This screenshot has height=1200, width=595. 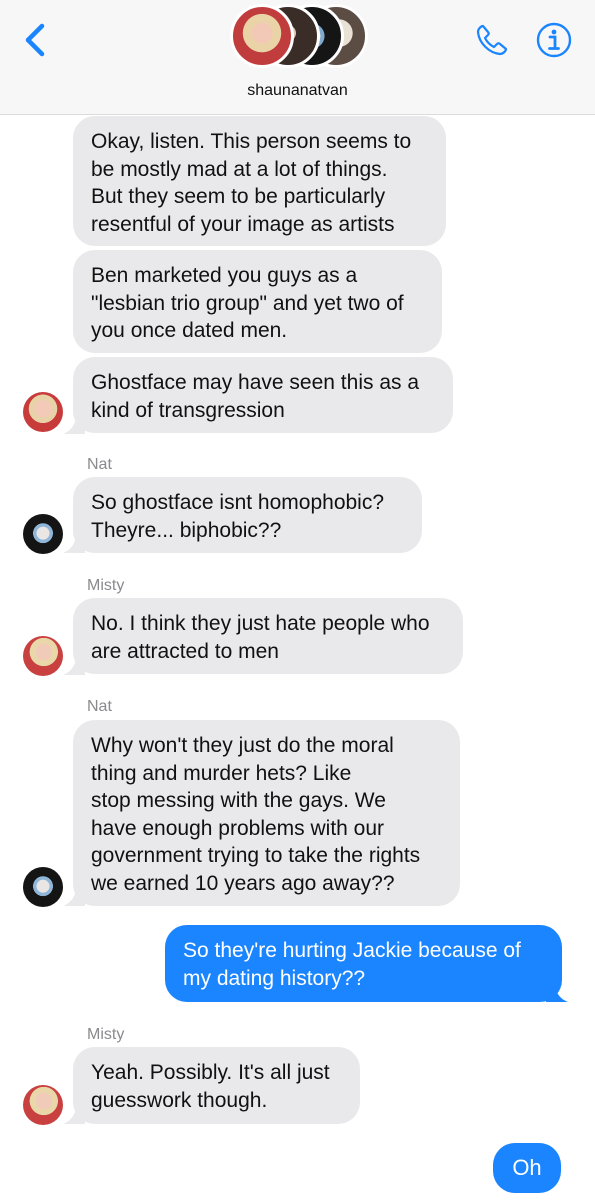 I want to click on conversation-title: shaunanatvan, so click(x=297, y=91).